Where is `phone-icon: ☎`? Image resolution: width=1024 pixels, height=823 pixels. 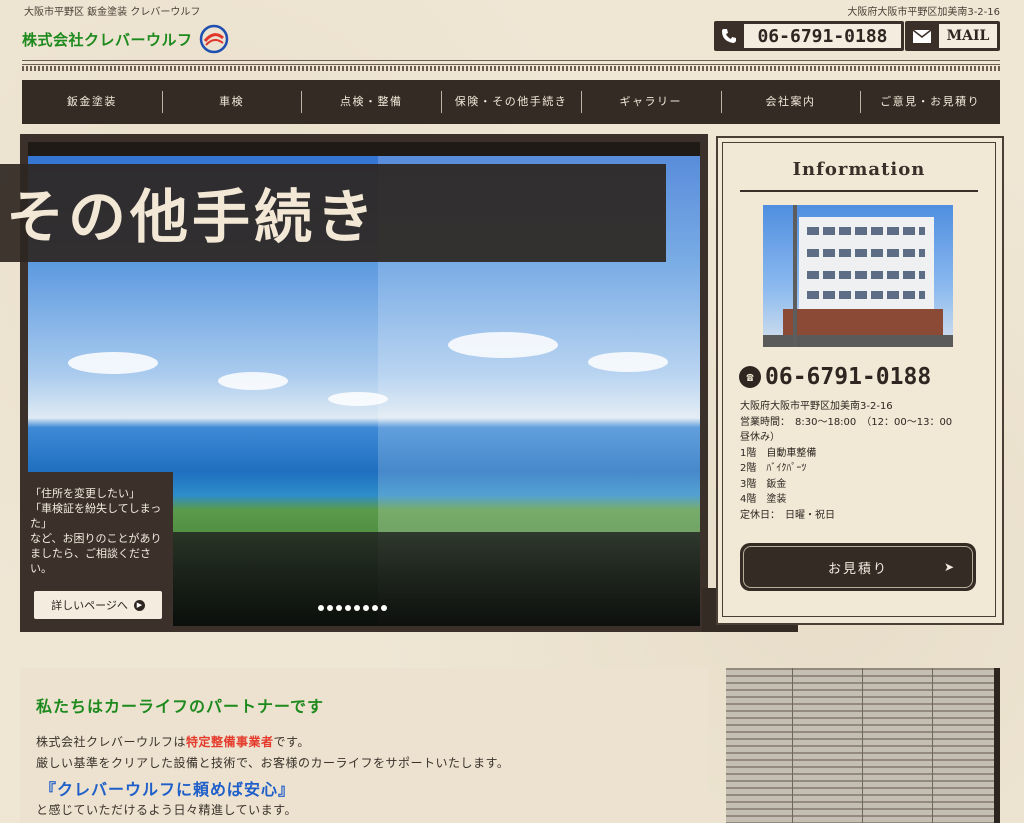
phone-icon: ☎ is located at coordinates (750, 377).